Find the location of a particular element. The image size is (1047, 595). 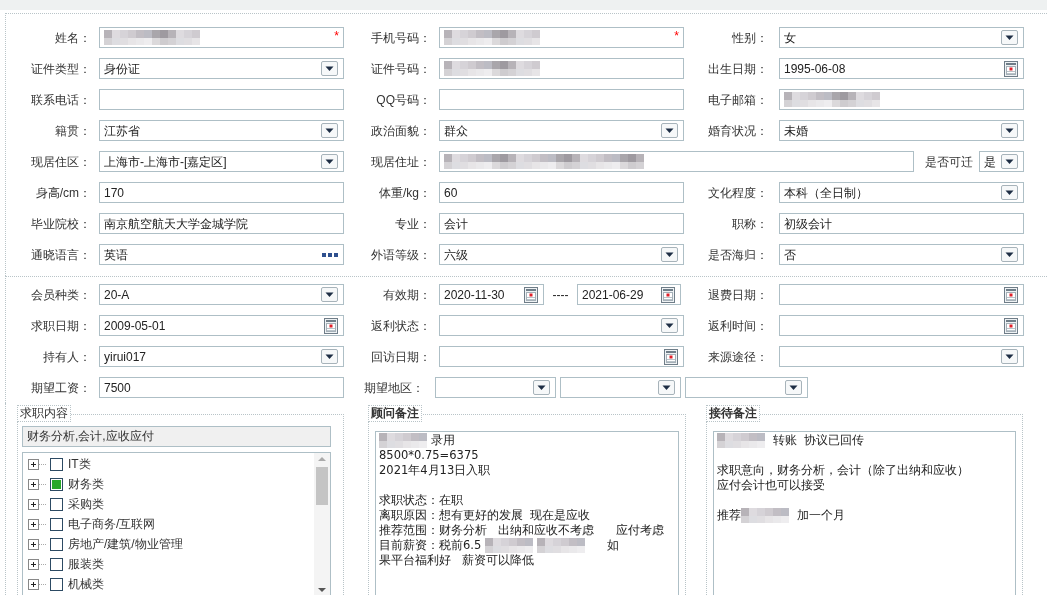

field-label: 出生日期： is located at coordinates (737, 69).